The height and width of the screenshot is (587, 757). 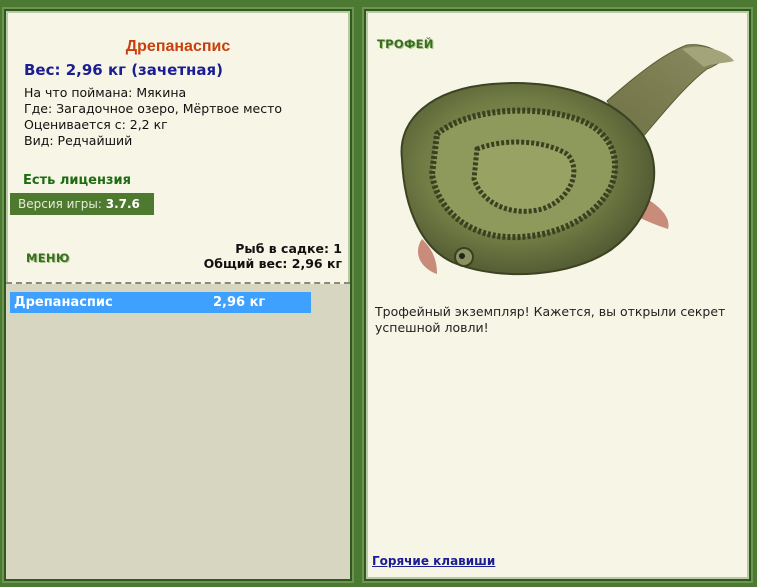 I want to click on total-weight: Общий вес: 2,96 кг, so click(x=272, y=263).